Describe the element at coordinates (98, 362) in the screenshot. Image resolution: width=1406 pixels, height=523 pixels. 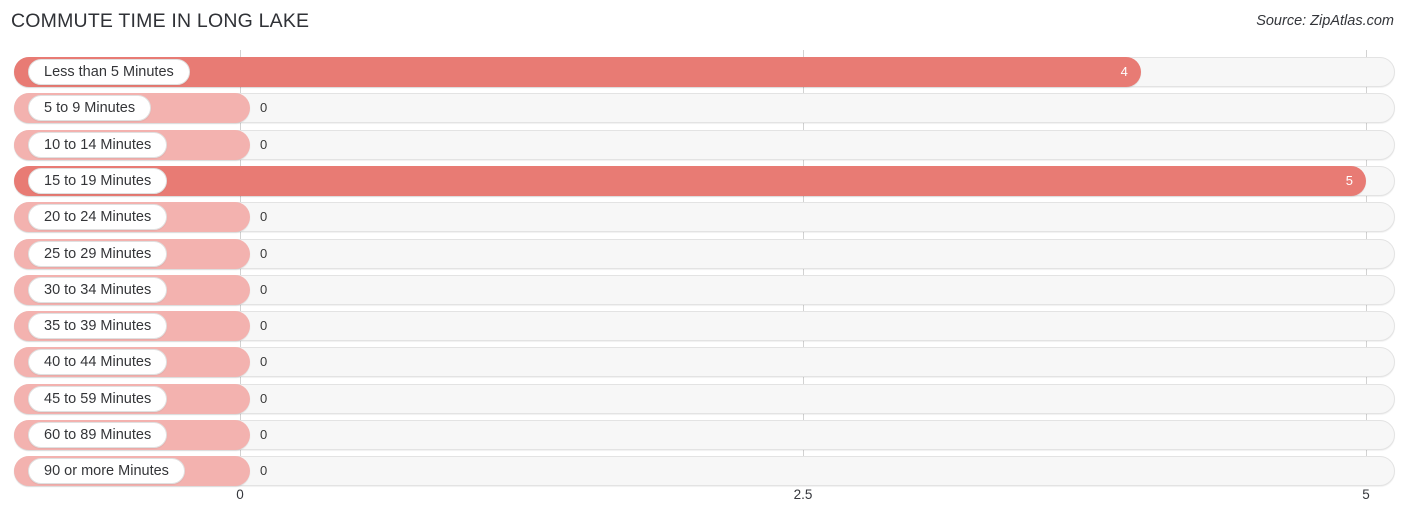
I see `category-label: 40 to 44 Minutes` at that location.